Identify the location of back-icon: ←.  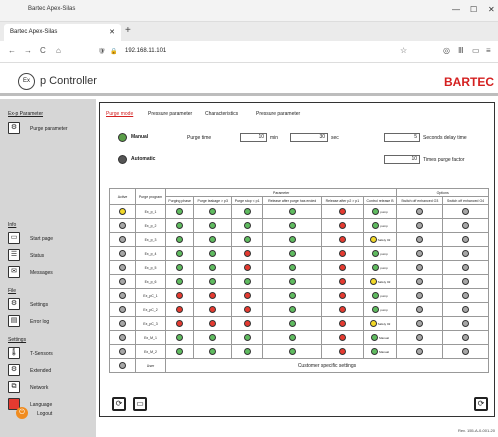
(12, 50).